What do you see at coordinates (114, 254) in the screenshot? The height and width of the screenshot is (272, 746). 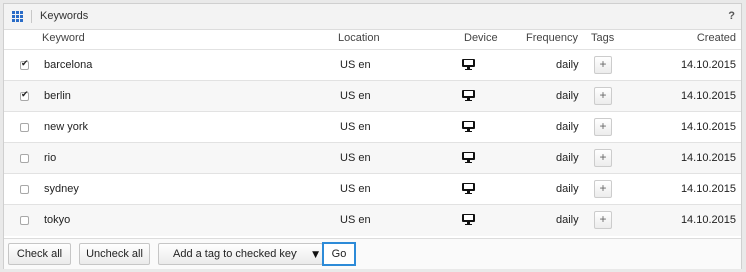 I see `uncheck-all-button: Uncheck all` at bounding box center [114, 254].